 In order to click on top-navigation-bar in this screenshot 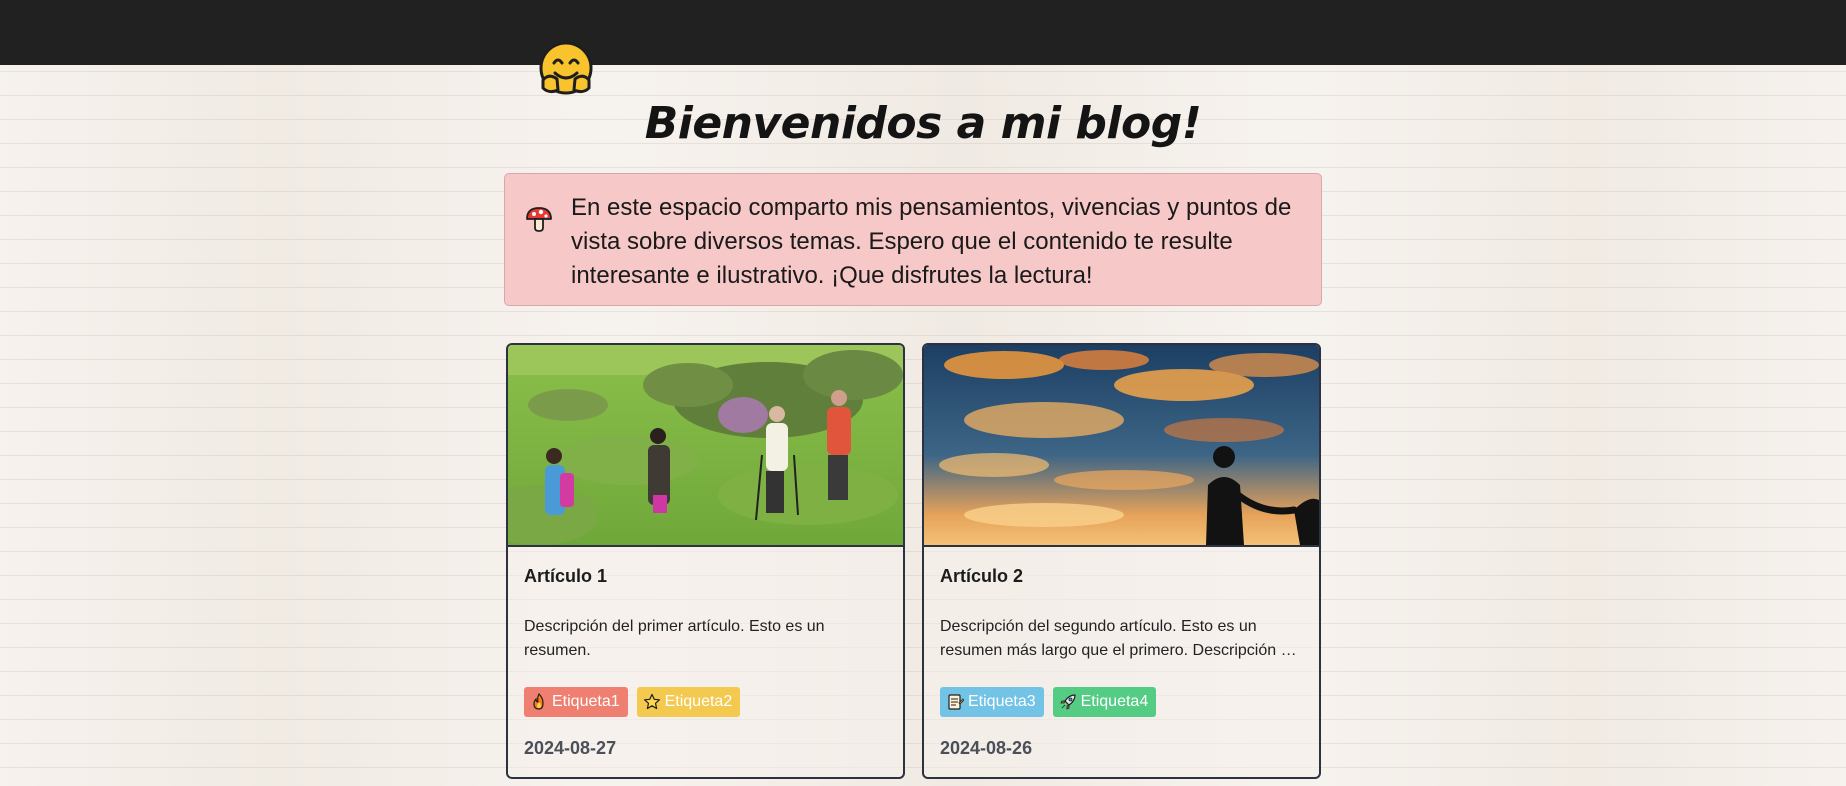, I will do `click(923, 32)`.